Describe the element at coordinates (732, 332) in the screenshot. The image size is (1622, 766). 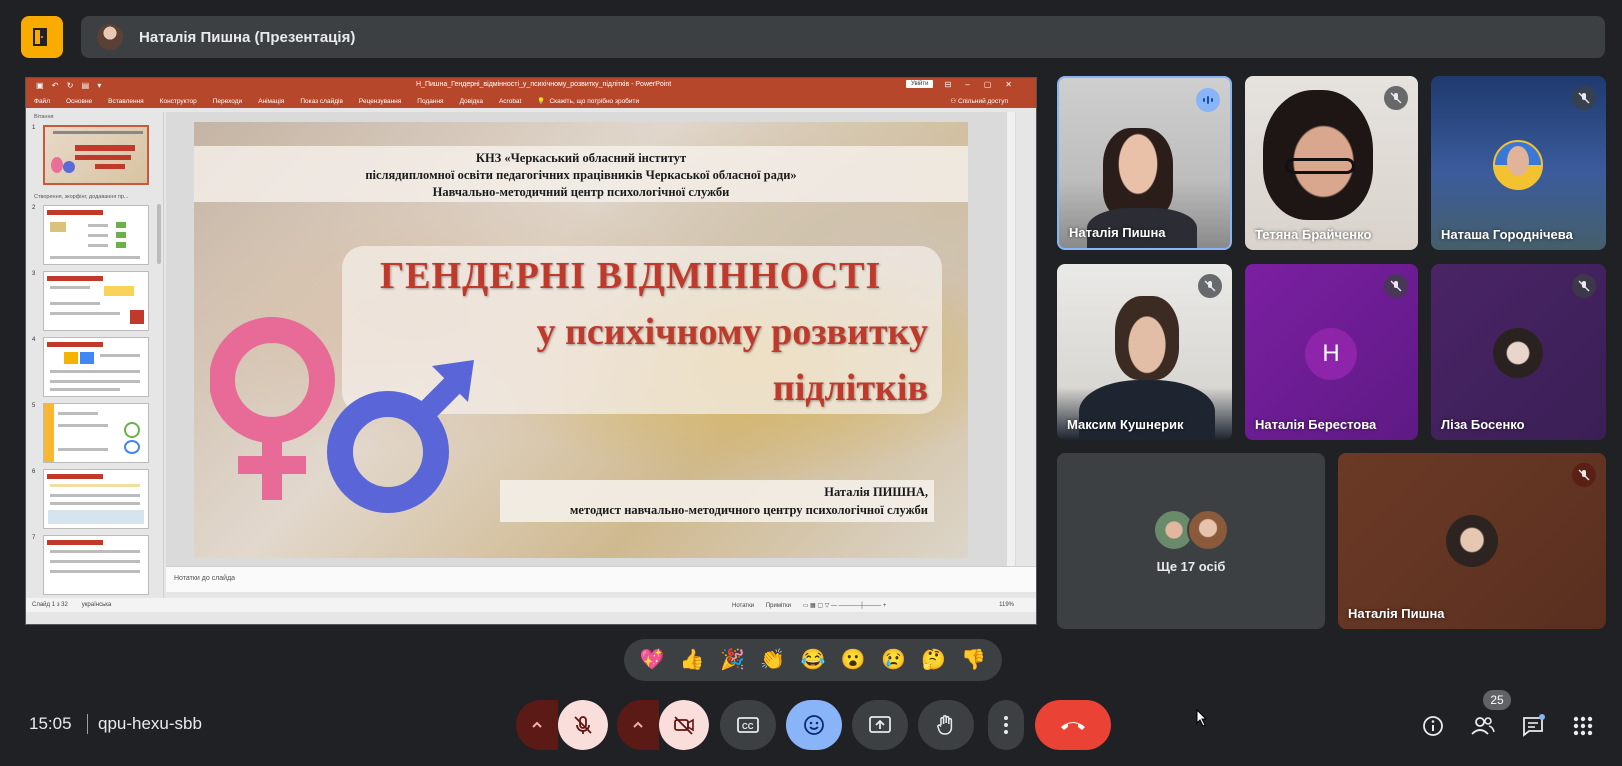
I see `slide-title-line2: у психічному розвитку` at that location.